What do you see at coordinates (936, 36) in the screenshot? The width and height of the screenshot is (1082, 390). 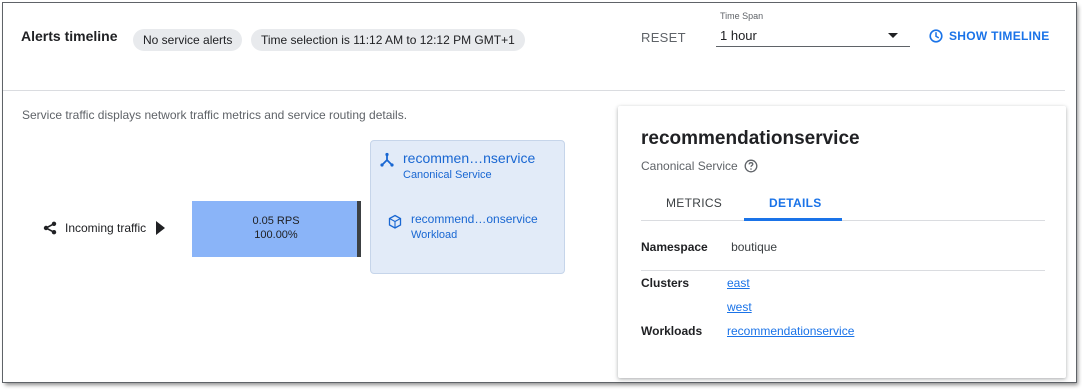 I see `clock-icon` at bounding box center [936, 36].